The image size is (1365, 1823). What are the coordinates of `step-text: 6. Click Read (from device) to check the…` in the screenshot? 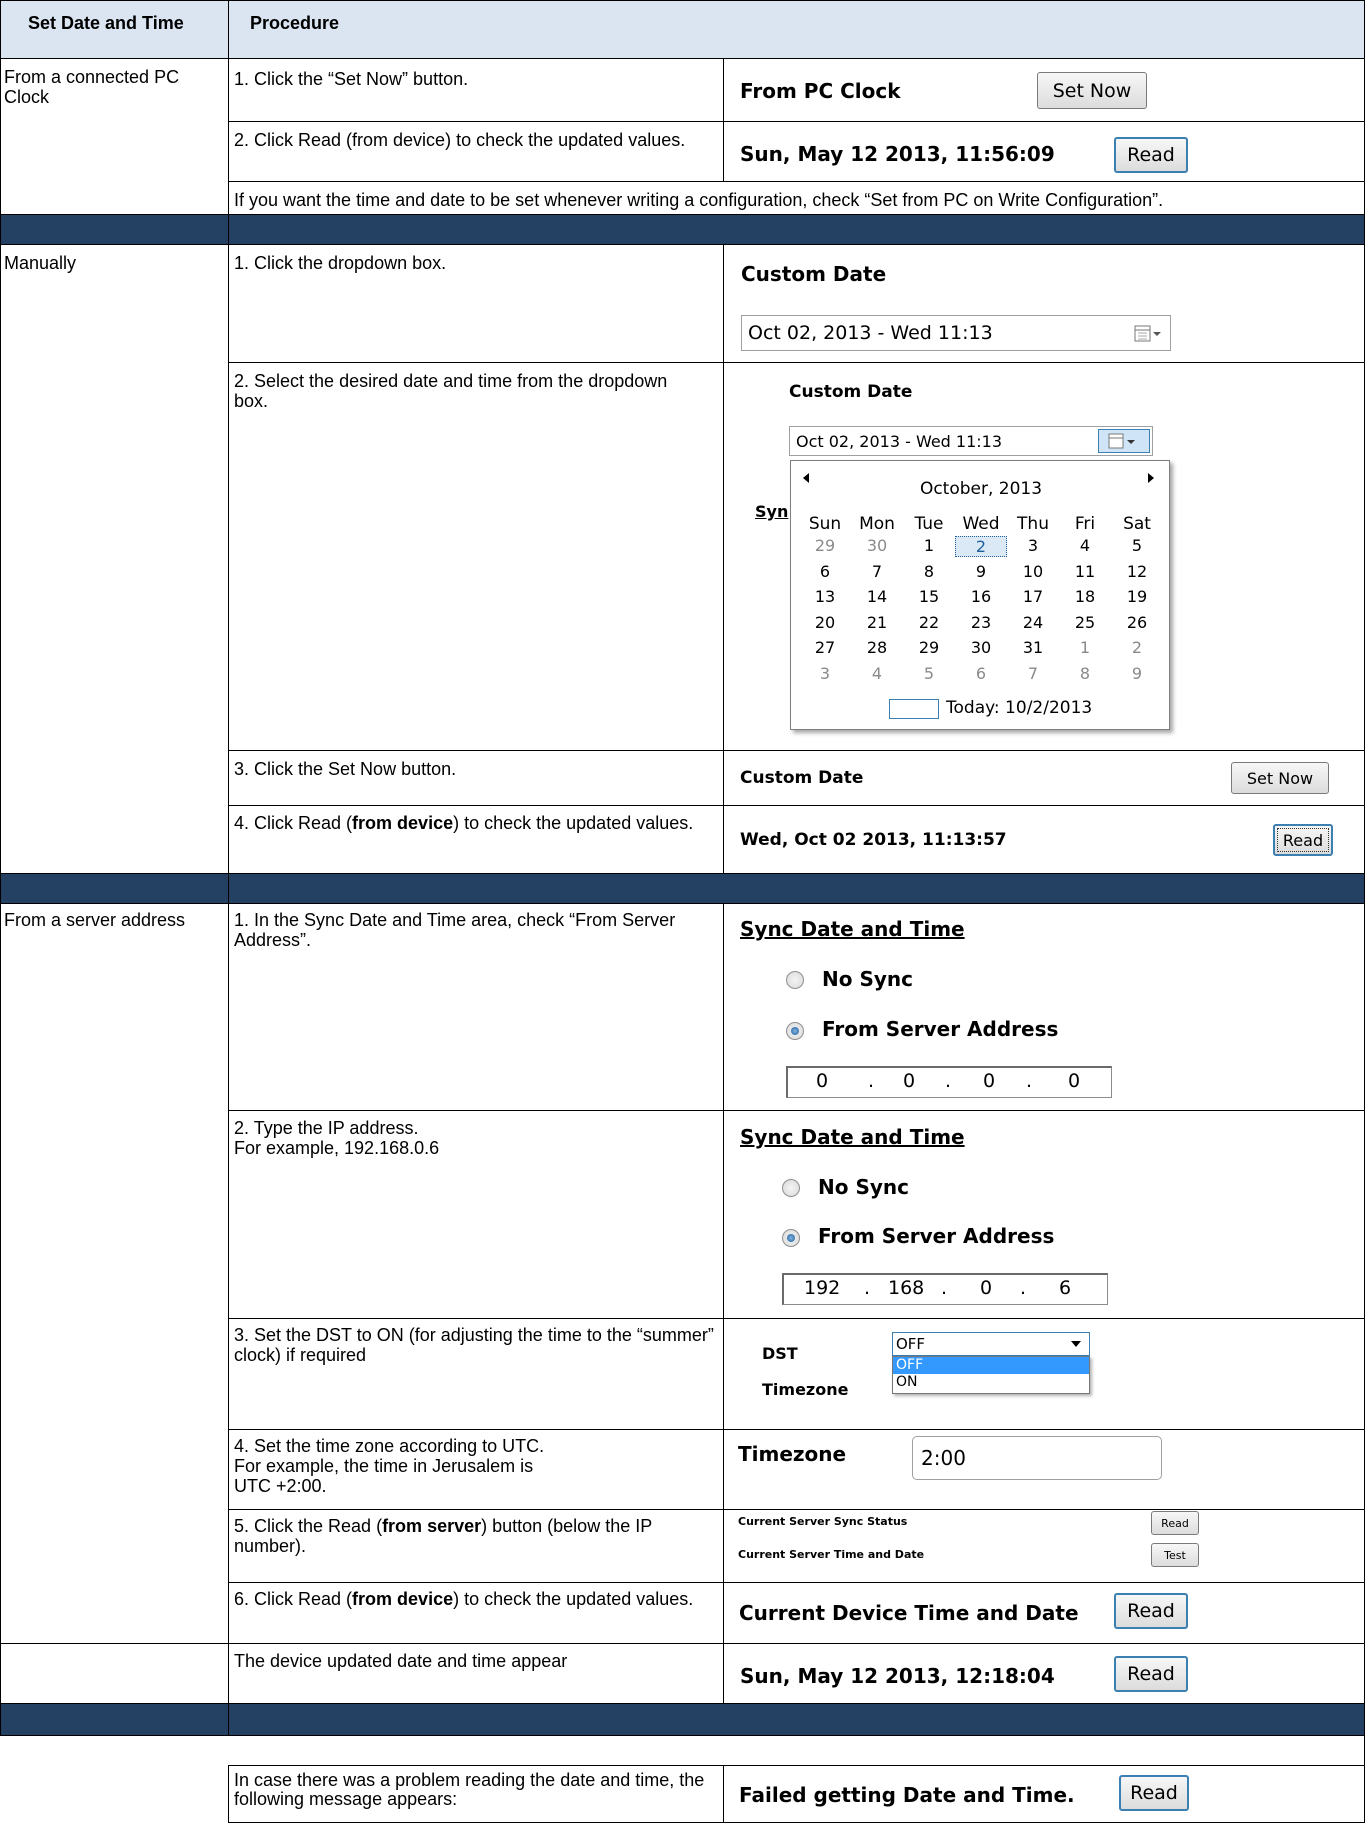 It's located at (464, 1599).